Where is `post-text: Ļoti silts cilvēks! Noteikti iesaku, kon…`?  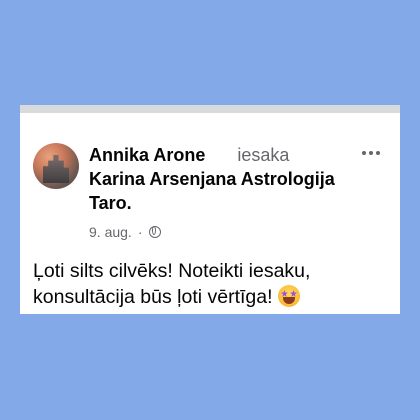 post-text: Ļoti silts cilvēks! Noteikti iesaku, kon… is located at coordinates (172, 284).